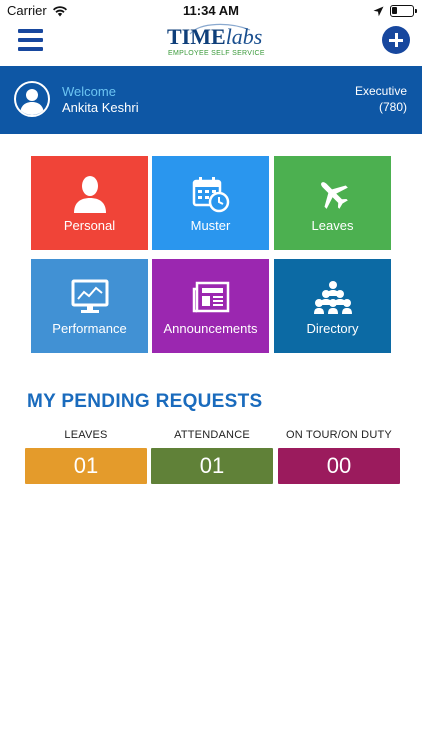 This screenshot has height=750, width=422. Describe the element at coordinates (216, 53) in the screenshot. I see `logo-tagline: EMPLOYEE SELF SERVICE` at that location.